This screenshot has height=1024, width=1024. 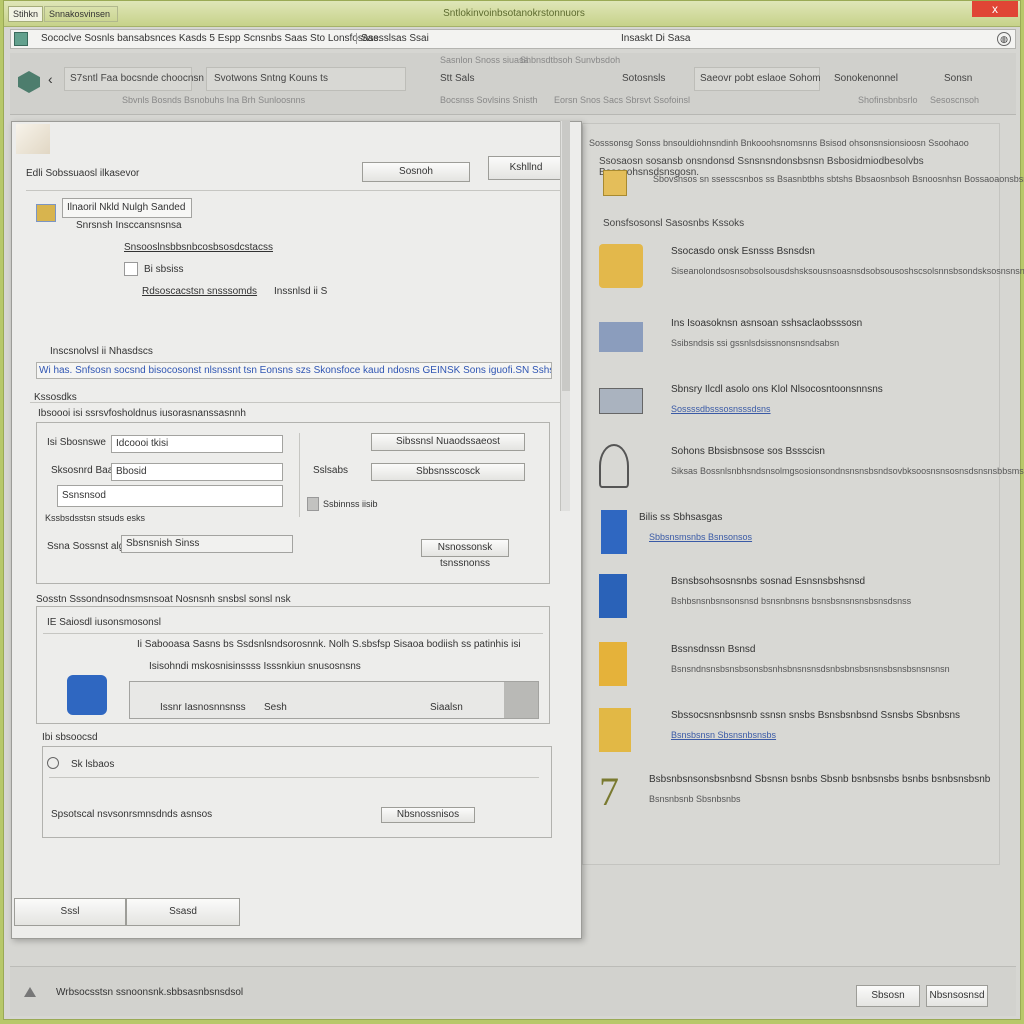 I want to click on dialog-title: Edli Sobssuaosl ilkasevor, so click(x=83, y=173).